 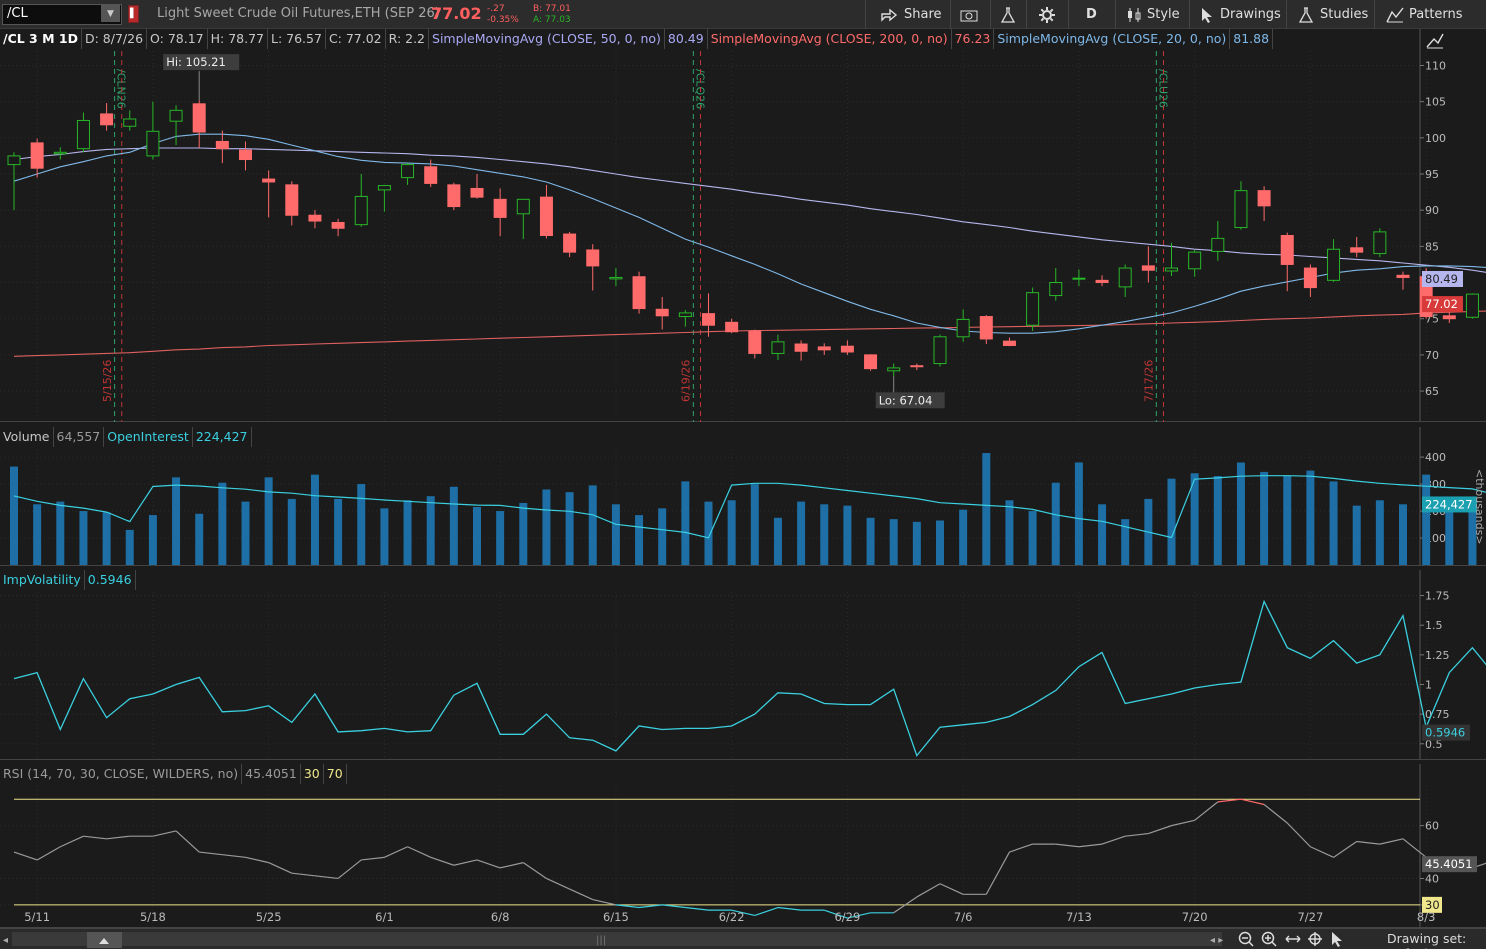 What do you see at coordinates (1252, 39) in the screenshot?
I see `sma20-value: 81.88` at bounding box center [1252, 39].